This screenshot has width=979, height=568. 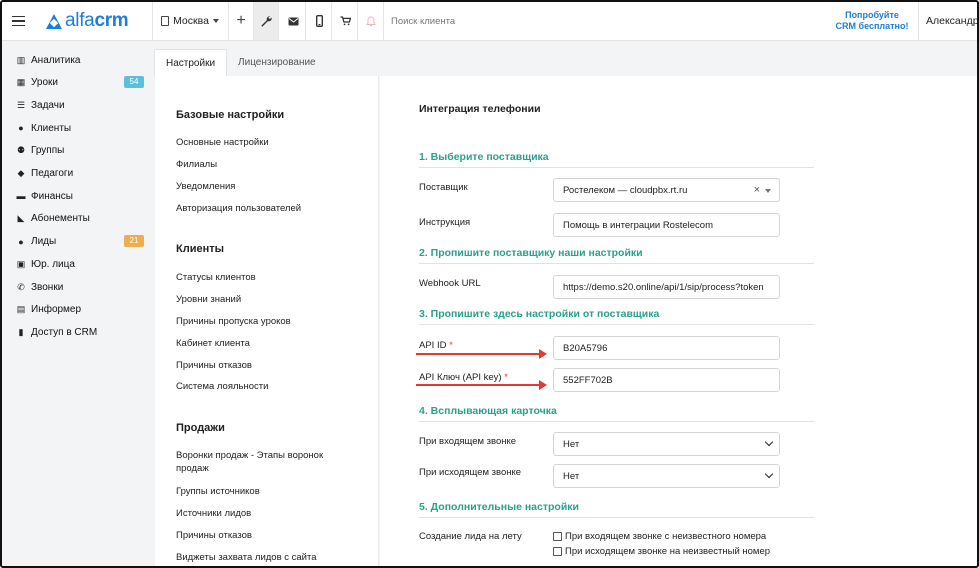 I want to click on api-key-field: 552FF702B, so click(x=666, y=380).